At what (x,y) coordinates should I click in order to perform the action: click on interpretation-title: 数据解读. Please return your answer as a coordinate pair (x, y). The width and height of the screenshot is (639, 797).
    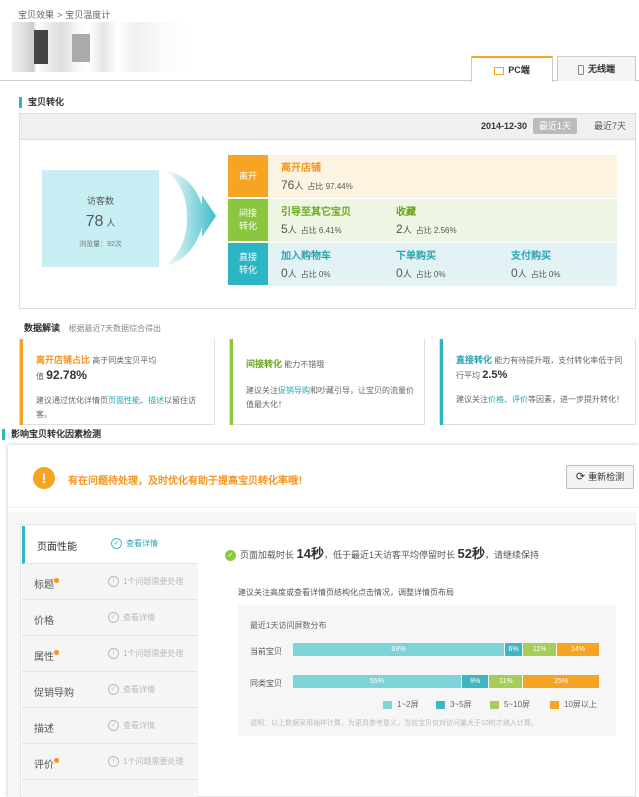
    Looking at the image, I should click on (42, 328).